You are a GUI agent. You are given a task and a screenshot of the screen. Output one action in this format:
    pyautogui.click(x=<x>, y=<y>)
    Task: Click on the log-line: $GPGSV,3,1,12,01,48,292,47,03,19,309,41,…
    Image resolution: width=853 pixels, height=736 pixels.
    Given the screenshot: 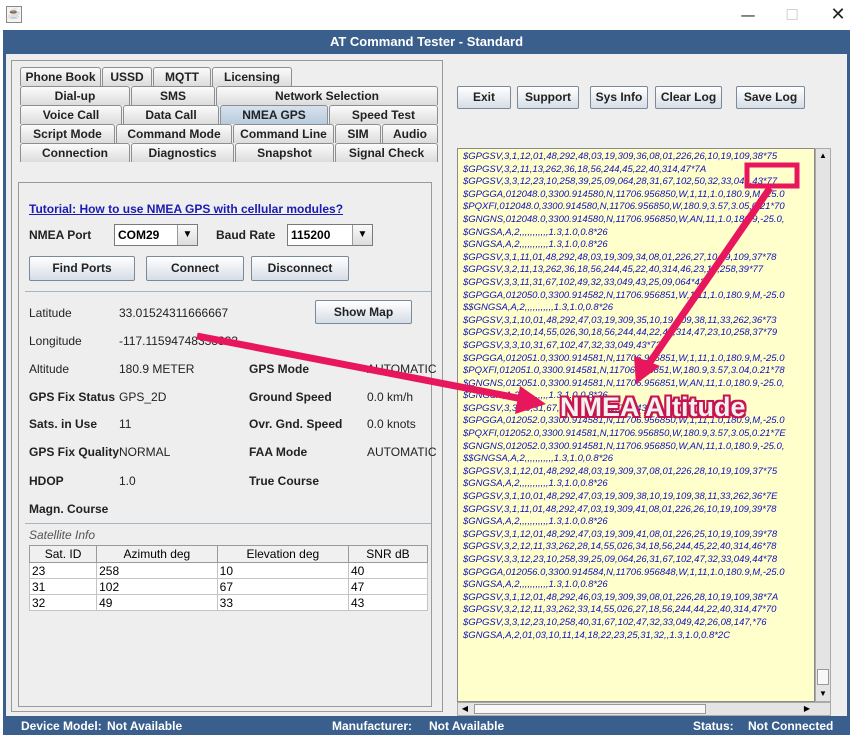 What is the action you would take?
    pyautogui.click(x=620, y=534)
    